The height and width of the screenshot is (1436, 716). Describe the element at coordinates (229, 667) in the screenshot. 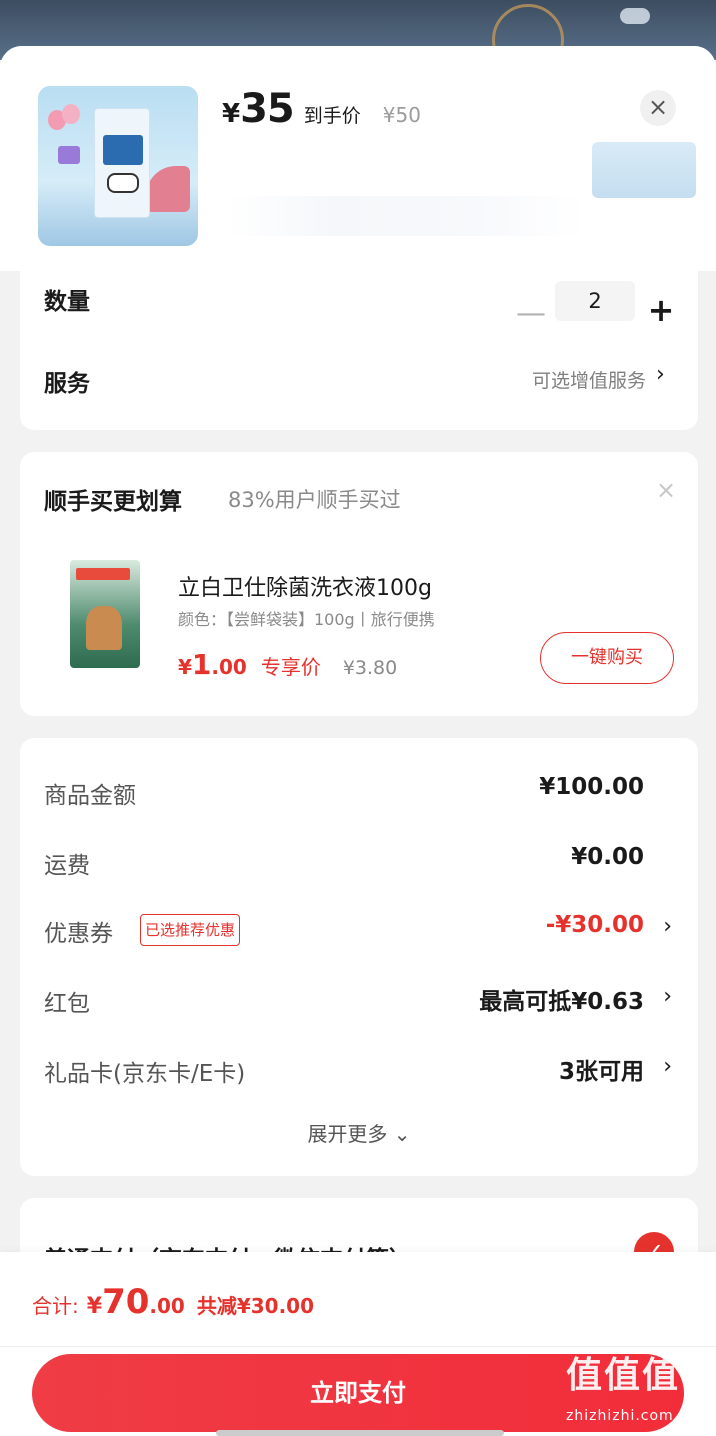

I see `add-on-price-dec: .00` at that location.